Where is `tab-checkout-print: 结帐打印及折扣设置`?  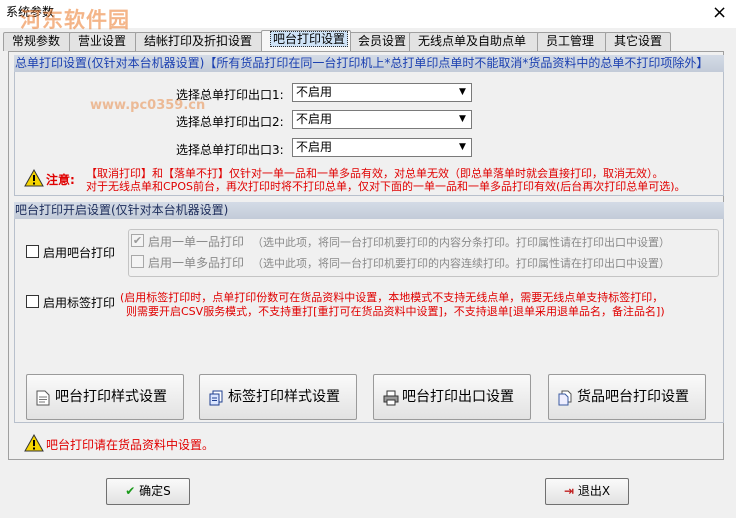 tab-checkout-print: 结帐打印及折扣设置 is located at coordinates (199, 41).